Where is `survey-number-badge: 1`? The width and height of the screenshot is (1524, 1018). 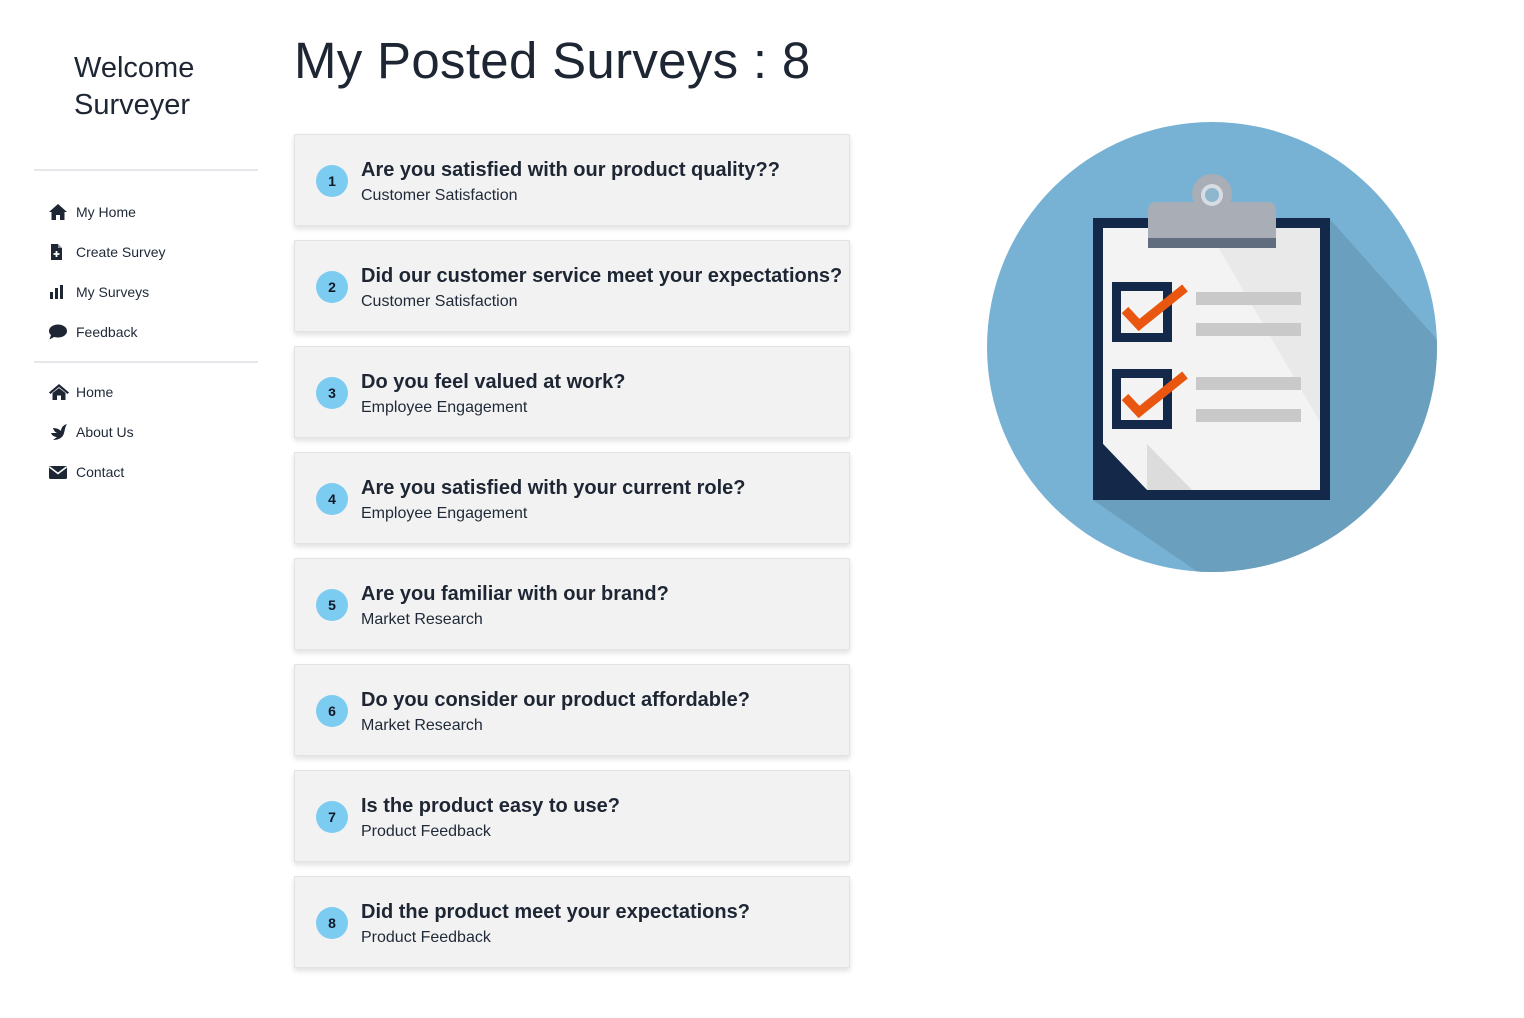 survey-number-badge: 1 is located at coordinates (332, 181).